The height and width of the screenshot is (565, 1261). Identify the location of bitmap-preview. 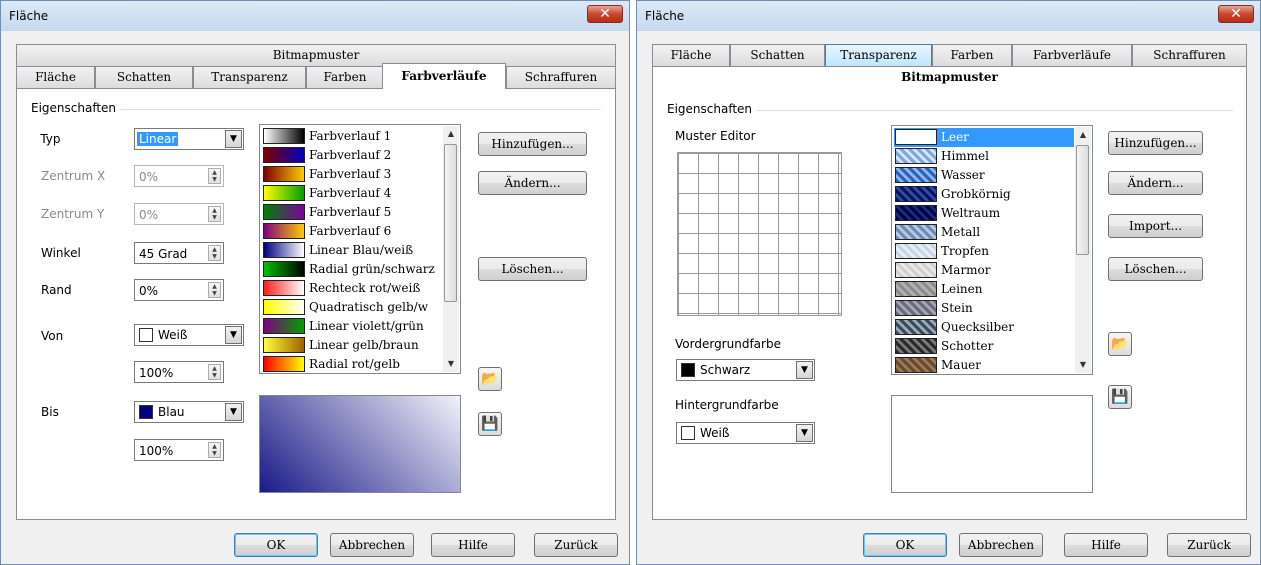
(992, 444).